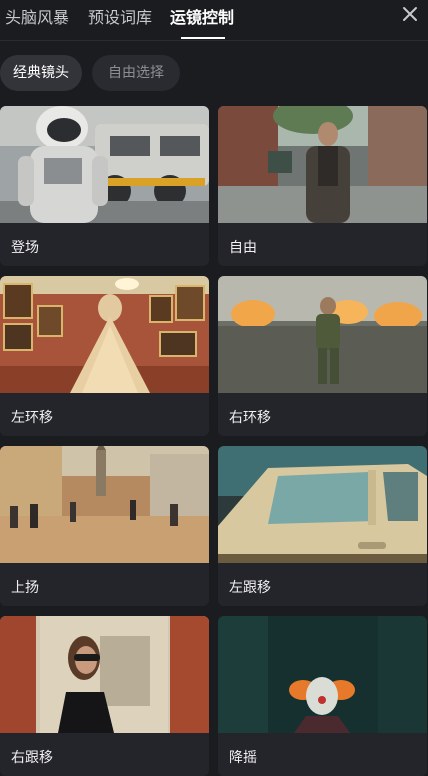 The width and height of the screenshot is (428, 776). Describe the element at coordinates (32, 418) in the screenshot. I see `card-label: 左环移` at that location.